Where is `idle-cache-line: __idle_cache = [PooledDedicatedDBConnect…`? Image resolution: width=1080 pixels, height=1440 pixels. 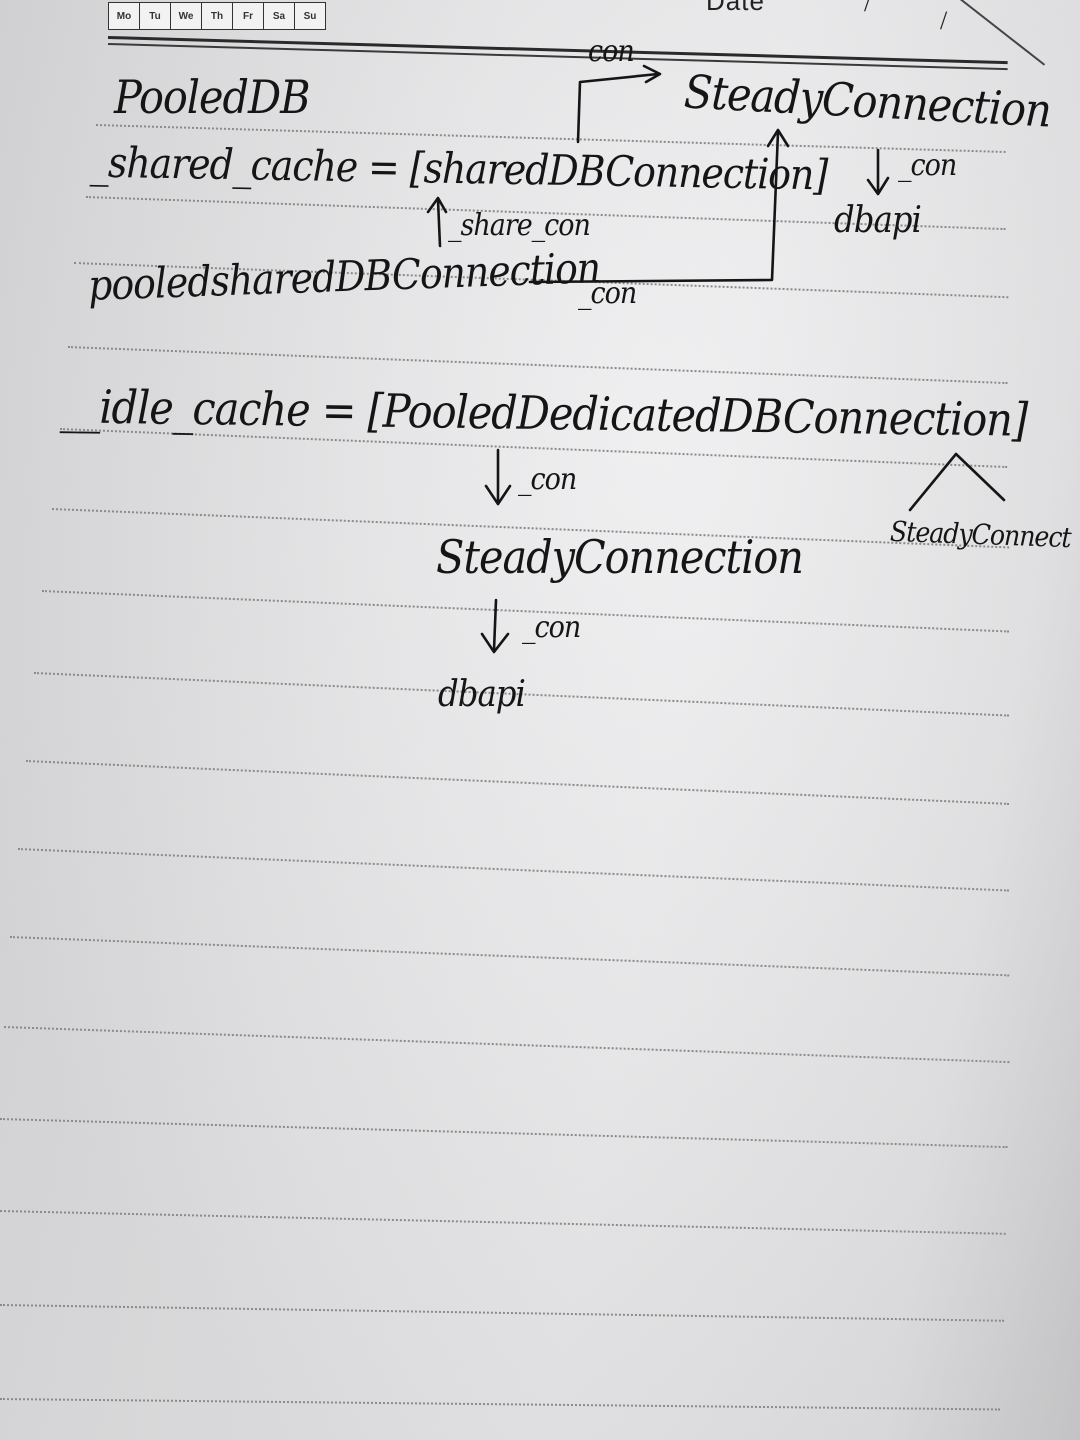
idle-cache-line: __idle_cache = [PooledDedicatedDBConnect… is located at coordinates (543, 413).